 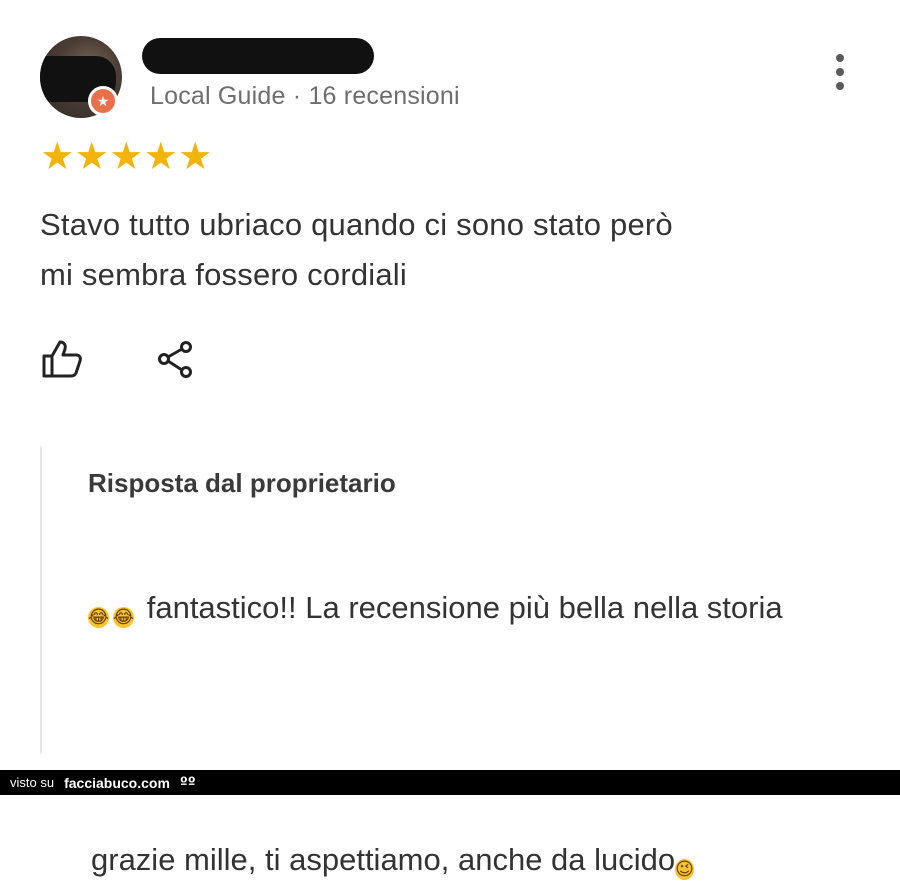 What do you see at coordinates (223, 274) in the screenshot?
I see `review-line: mi sembra fossero cordiali` at bounding box center [223, 274].